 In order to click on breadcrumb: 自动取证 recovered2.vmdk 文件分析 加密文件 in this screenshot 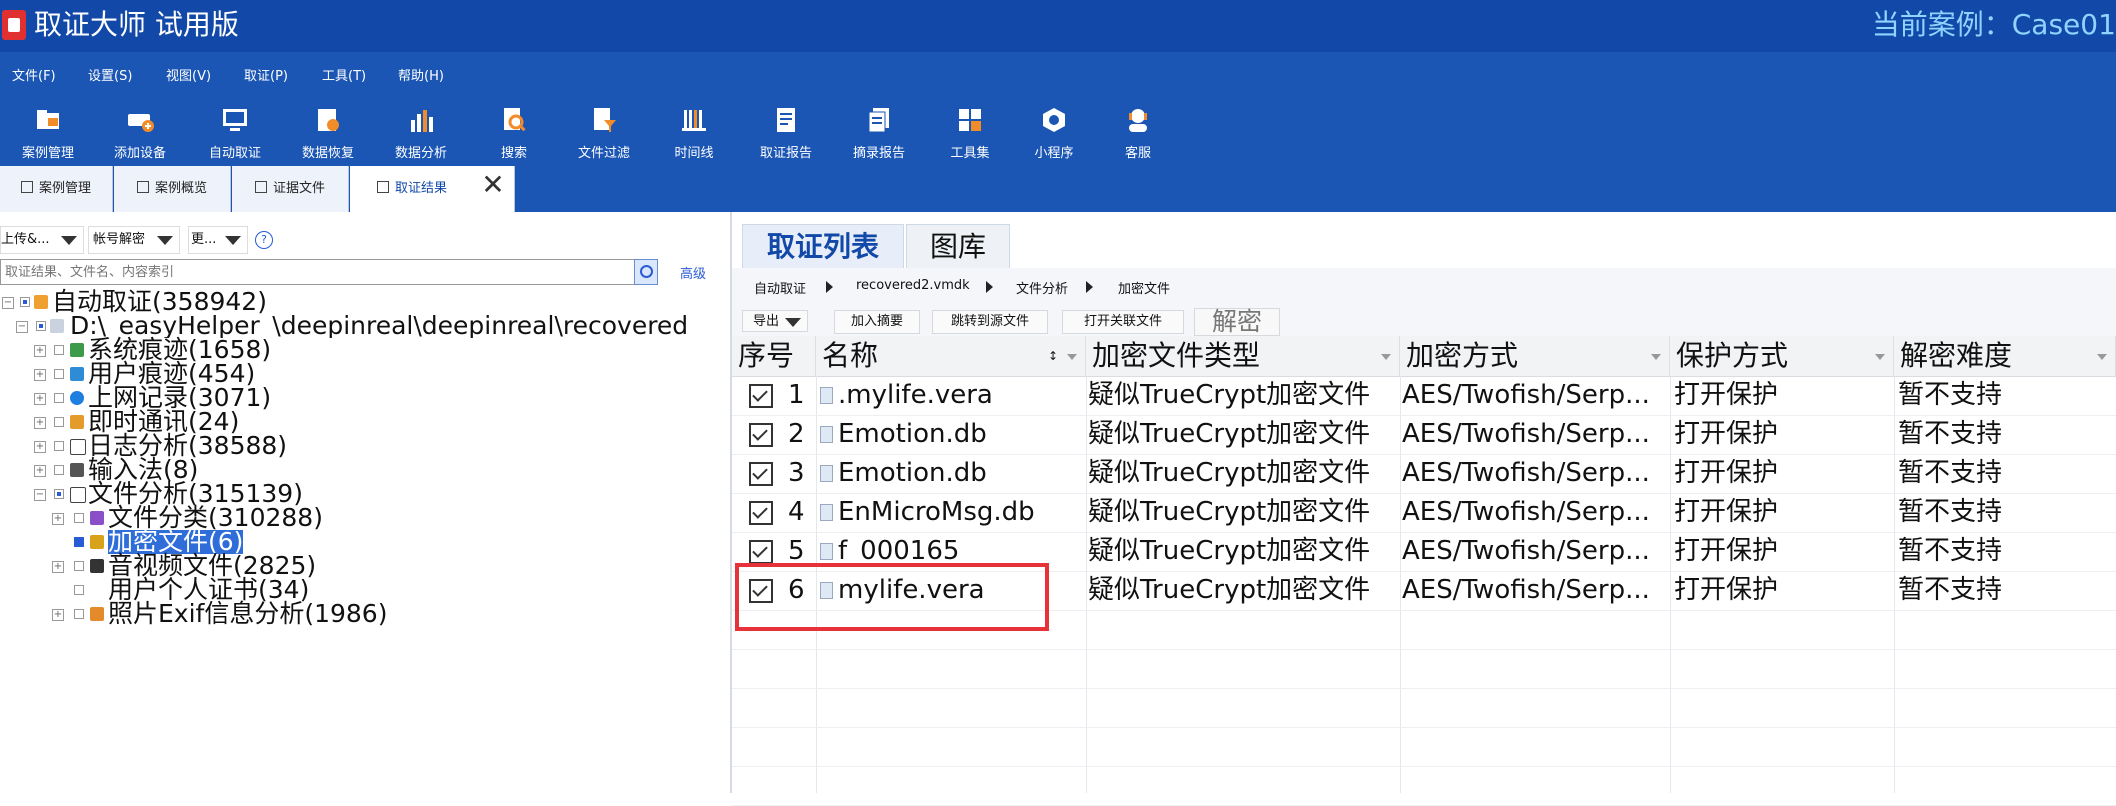, I will do `click(1424, 286)`.